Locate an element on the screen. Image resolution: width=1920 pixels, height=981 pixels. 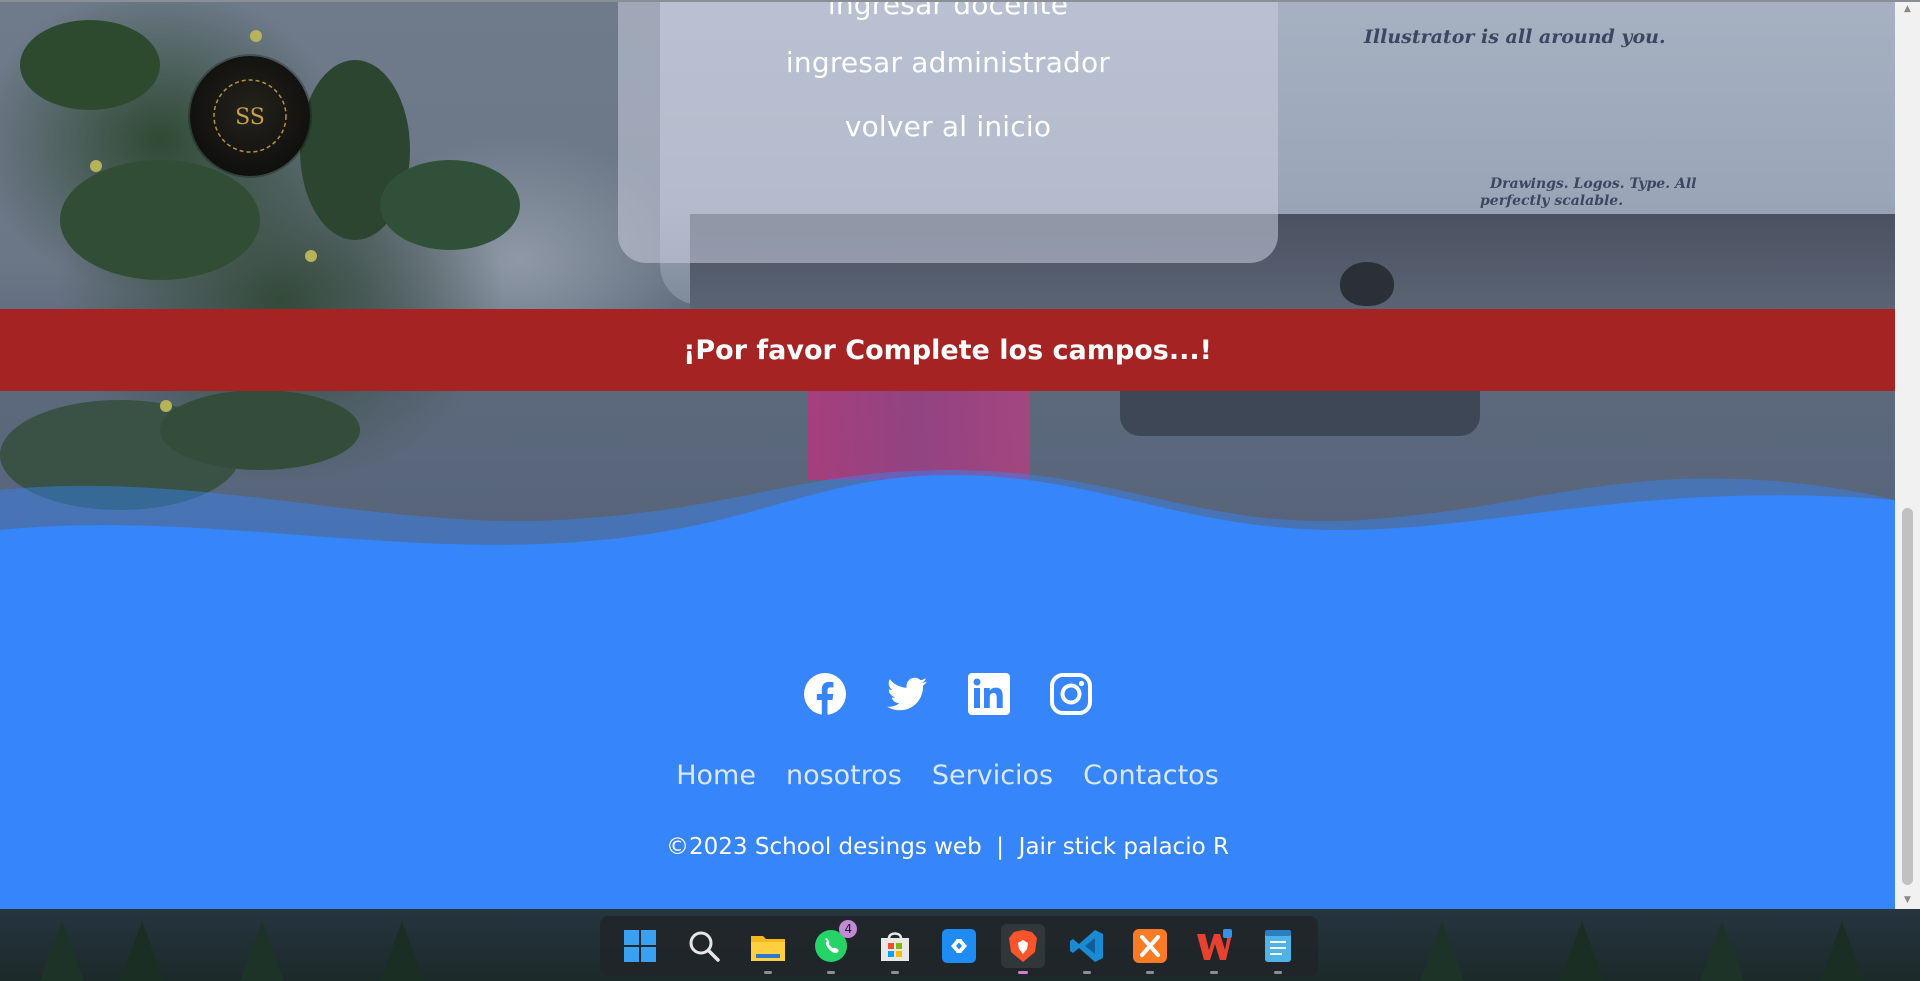
apple-logo-icon is located at coordinates (1367, 284).